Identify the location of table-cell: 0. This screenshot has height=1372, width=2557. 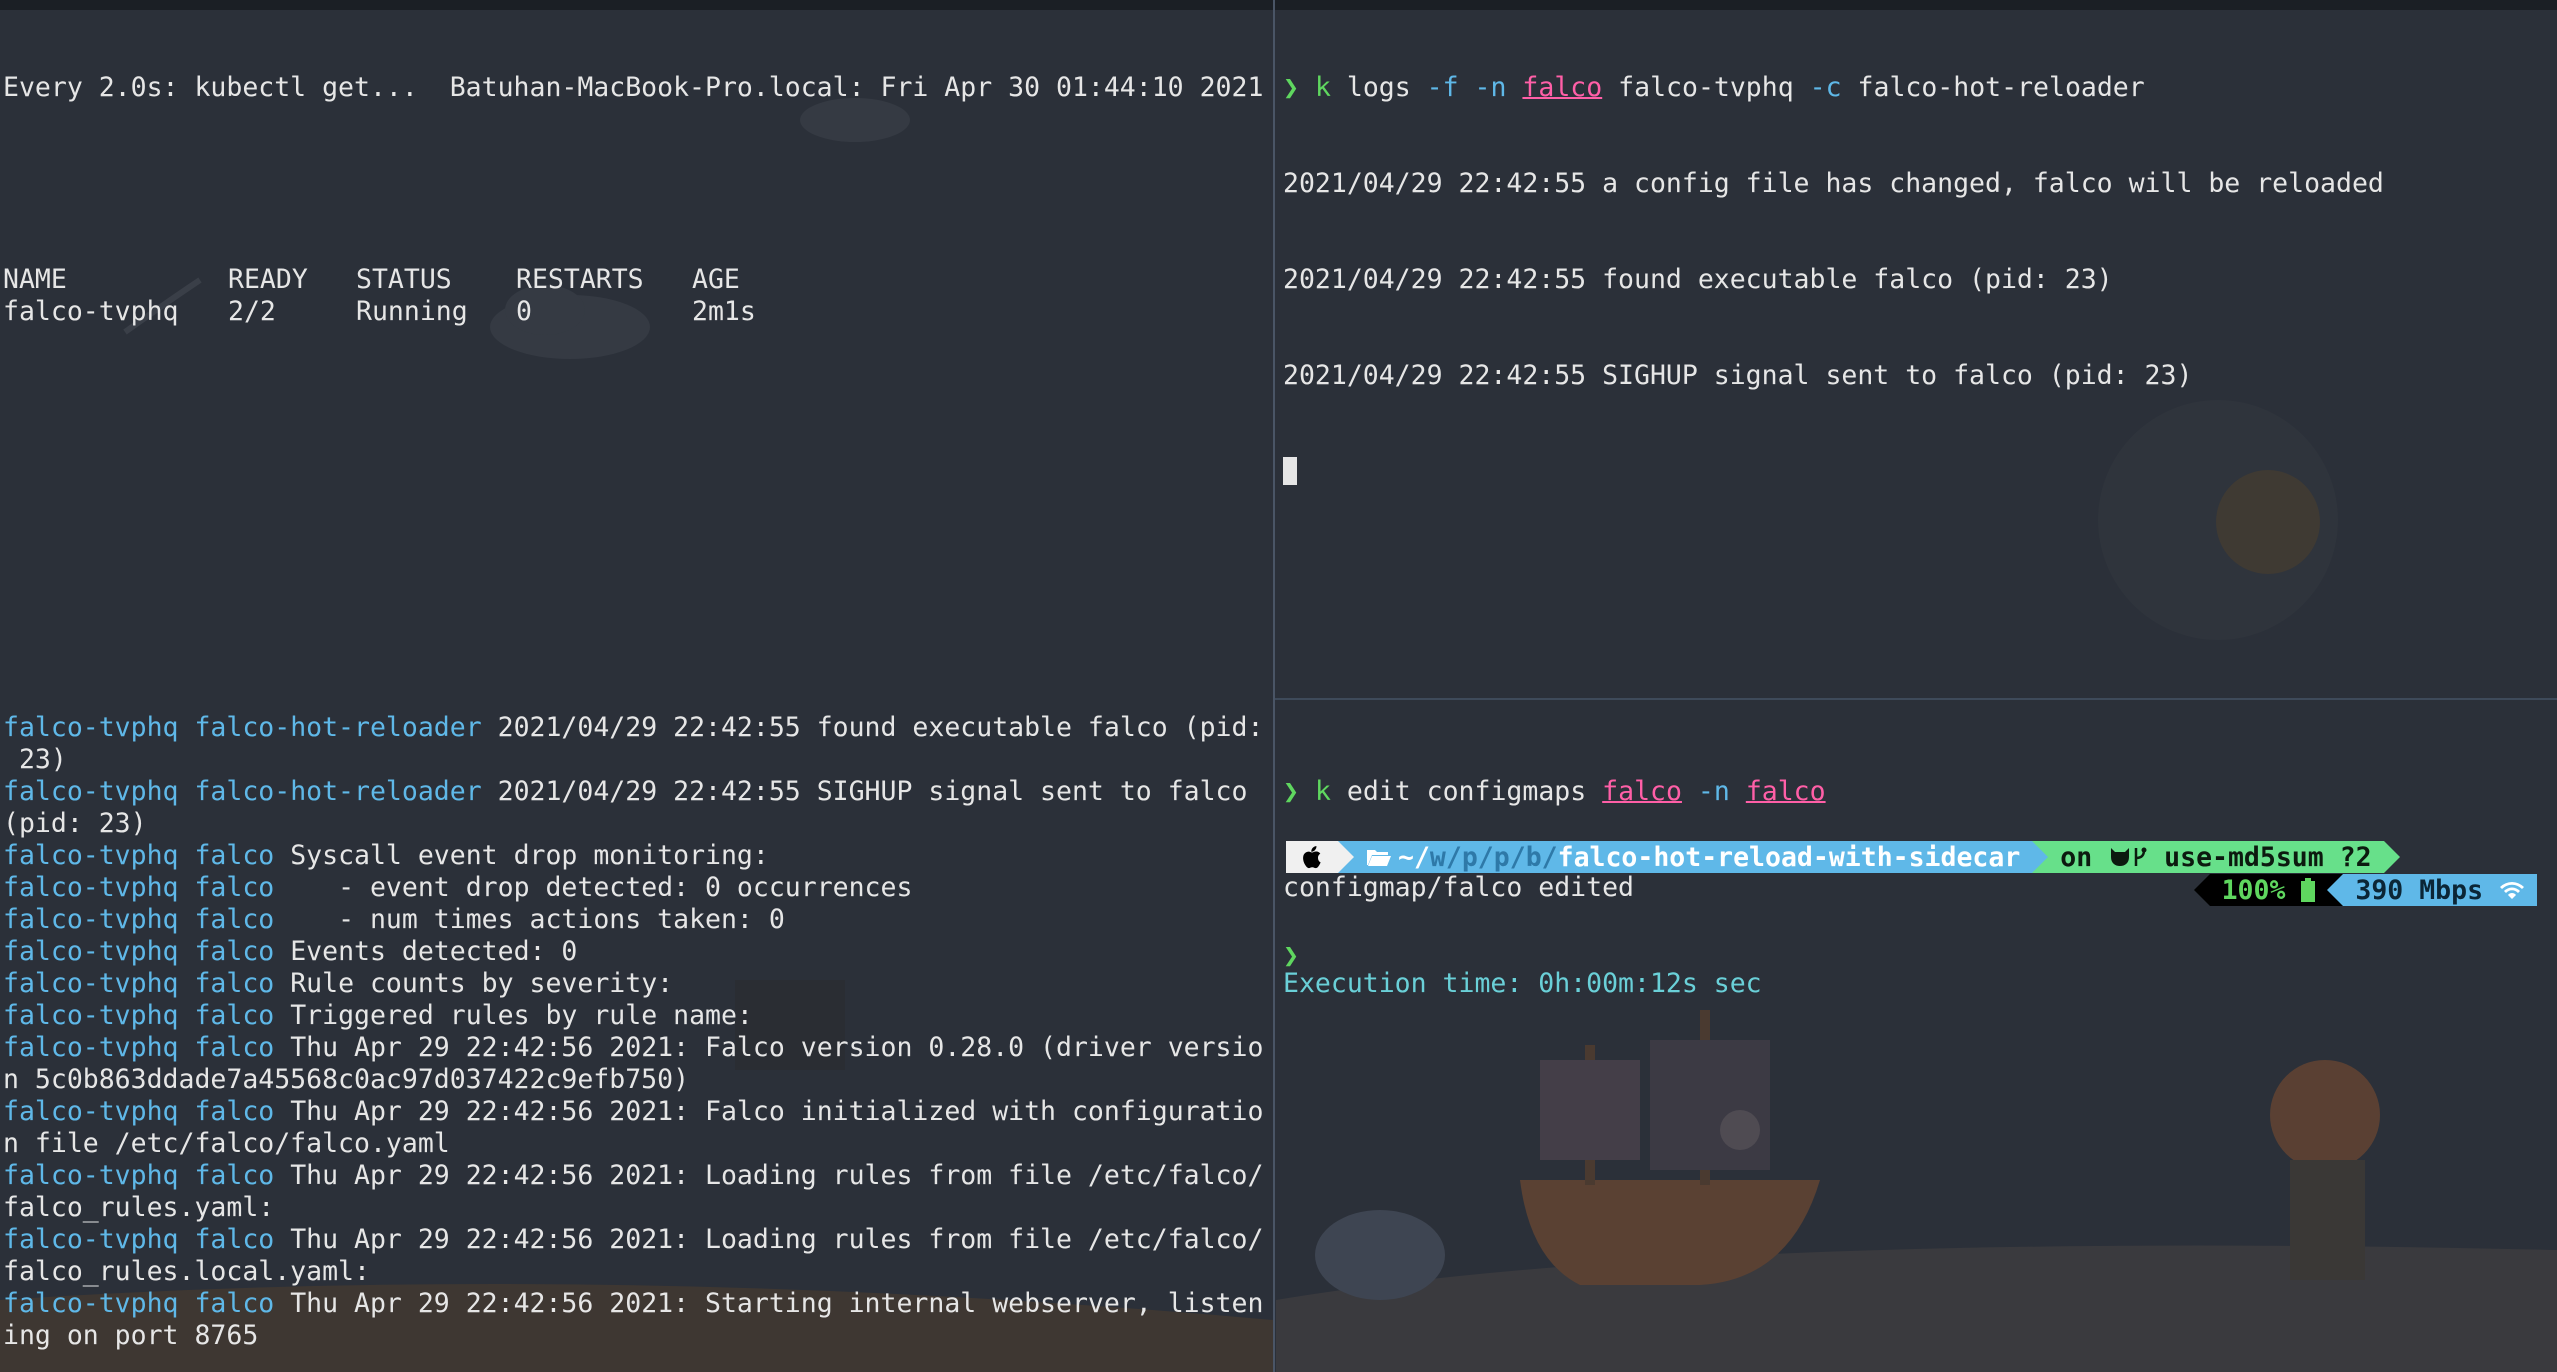
(524, 311).